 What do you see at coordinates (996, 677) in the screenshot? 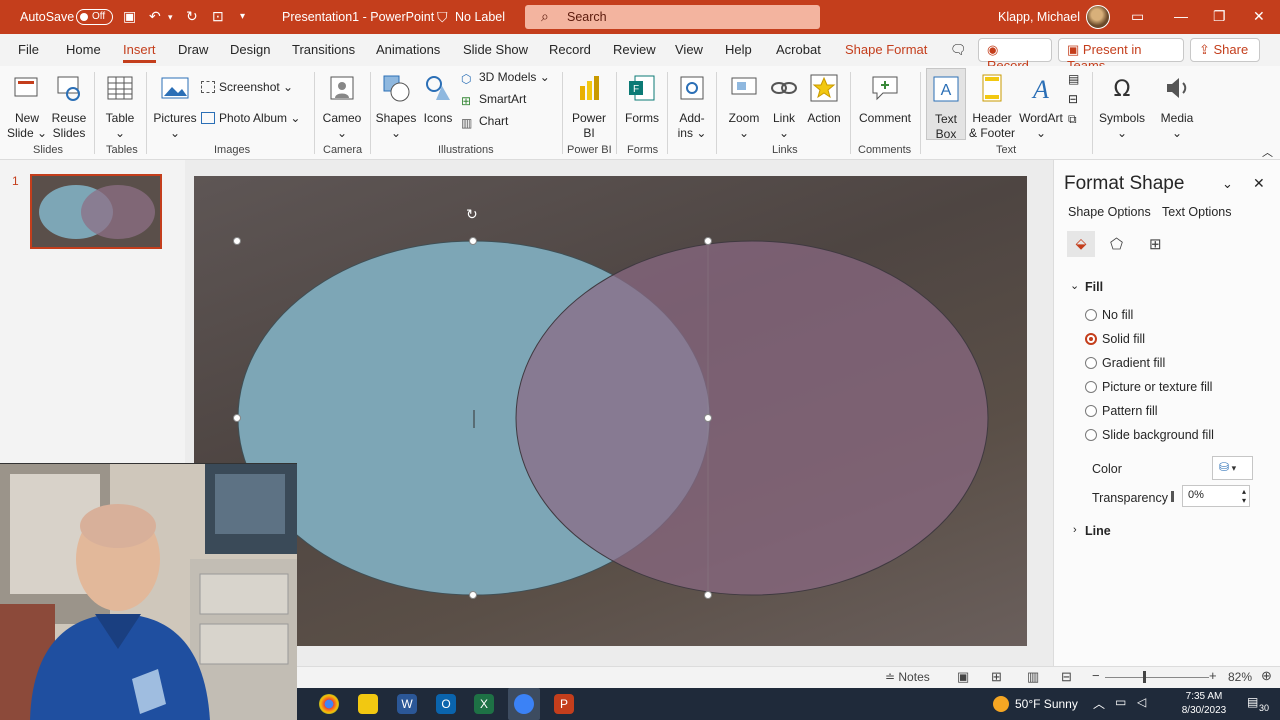
I see `slide-sorter-icon: ⊞` at bounding box center [996, 677].